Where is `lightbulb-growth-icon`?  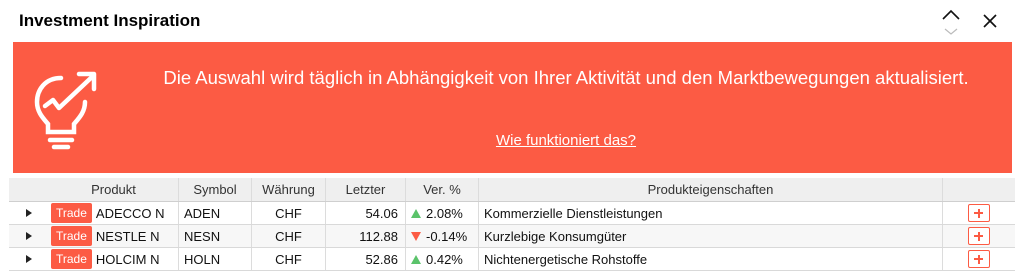
lightbulb-growth-icon is located at coordinates (65, 110).